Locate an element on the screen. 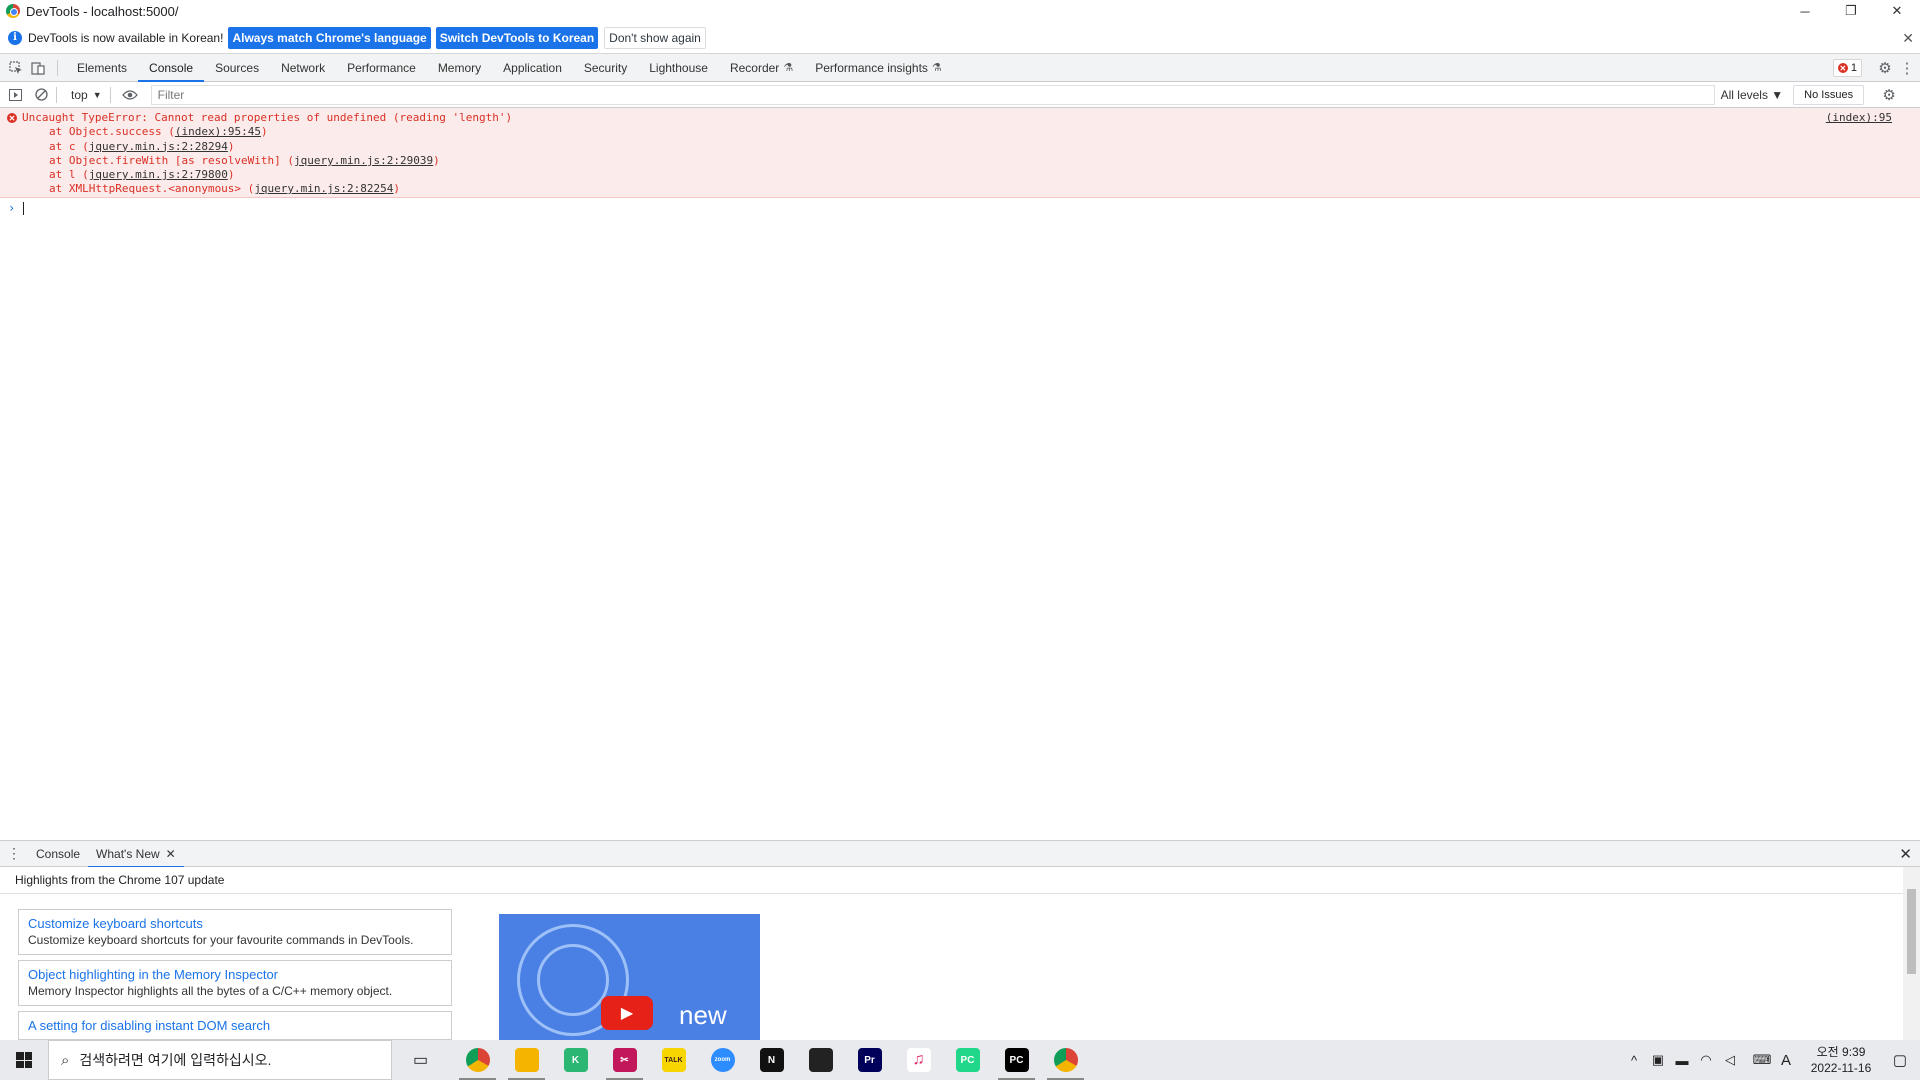 The image size is (1920, 1080). context-value: top is located at coordinates (79, 94).